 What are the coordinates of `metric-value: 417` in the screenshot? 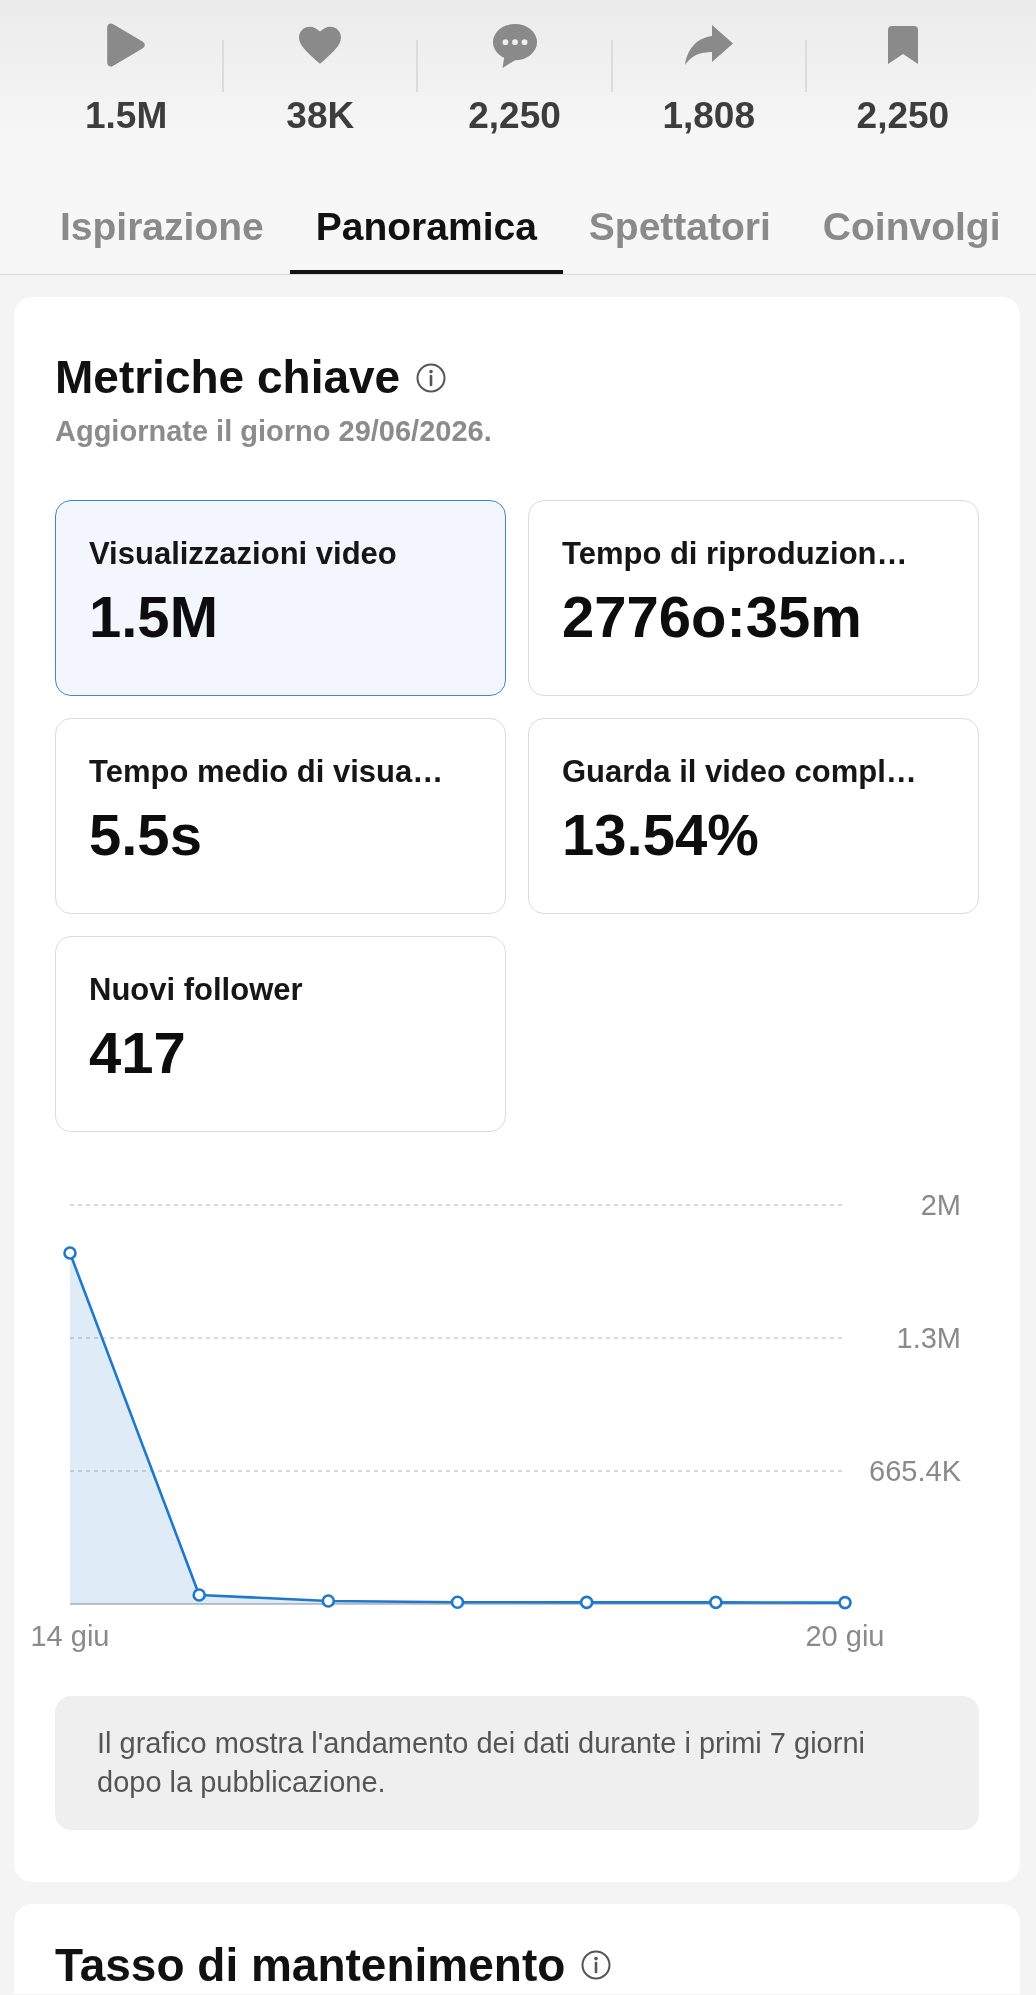 It's located at (138, 1053).